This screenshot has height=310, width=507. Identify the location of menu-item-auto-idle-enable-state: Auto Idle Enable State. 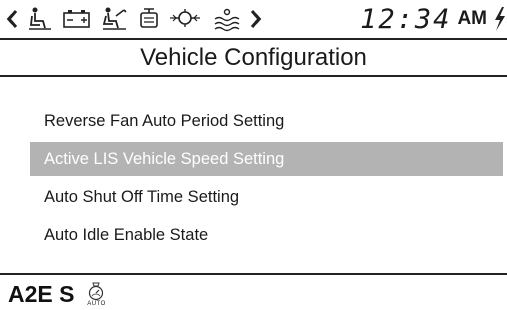
(266, 235).